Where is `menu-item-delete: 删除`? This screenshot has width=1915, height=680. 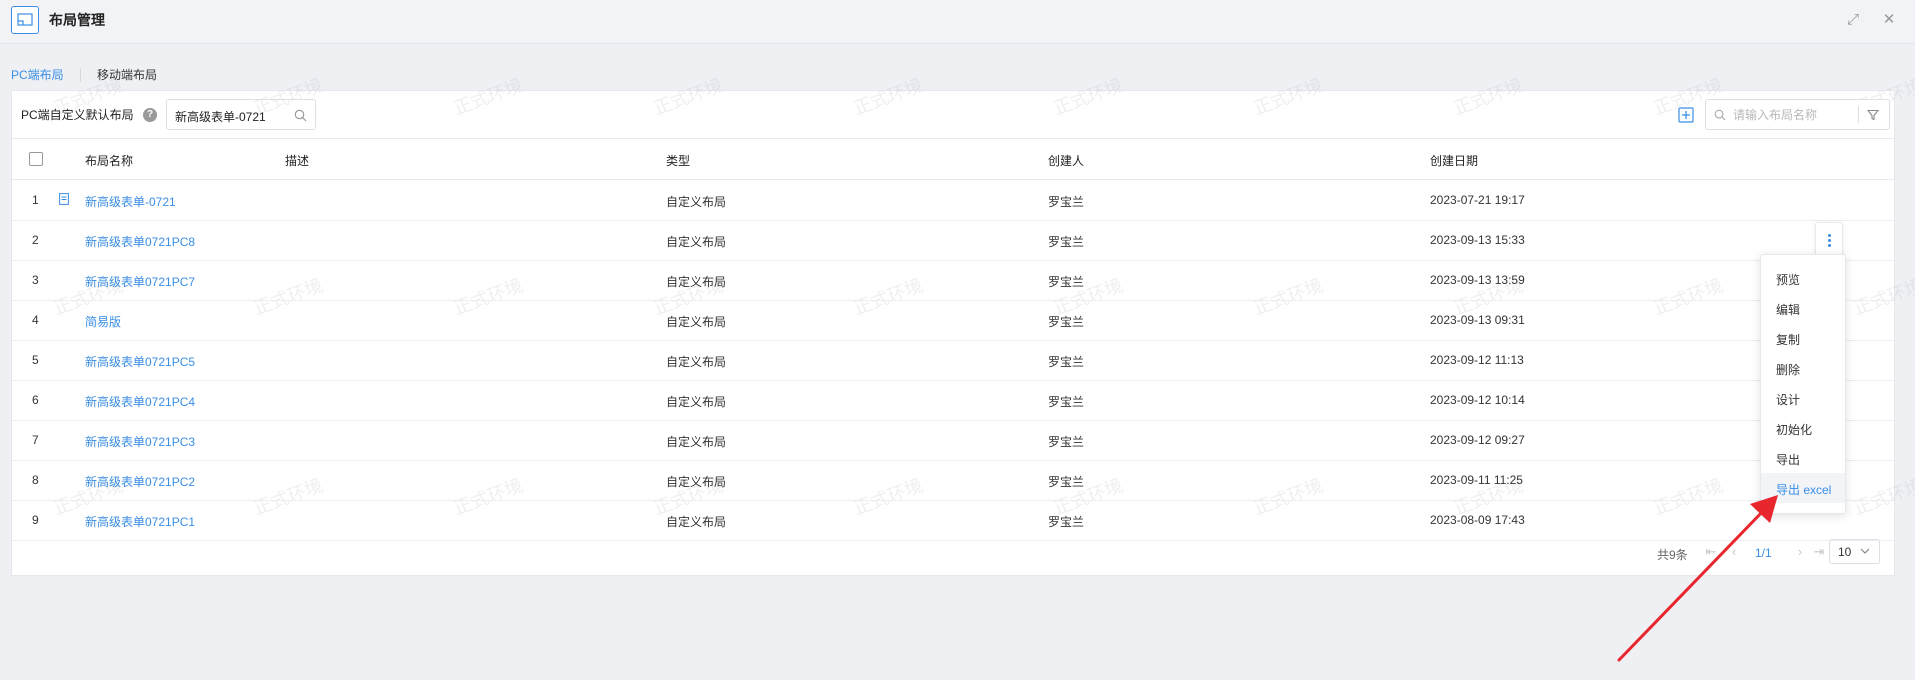 menu-item-delete: 删除 is located at coordinates (1803, 368).